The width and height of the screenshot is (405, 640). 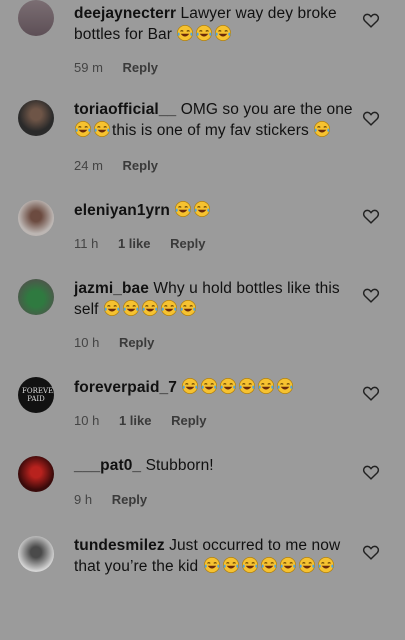 I want to click on comment-meta: 10 h 1 like Reply, so click(x=148, y=420).